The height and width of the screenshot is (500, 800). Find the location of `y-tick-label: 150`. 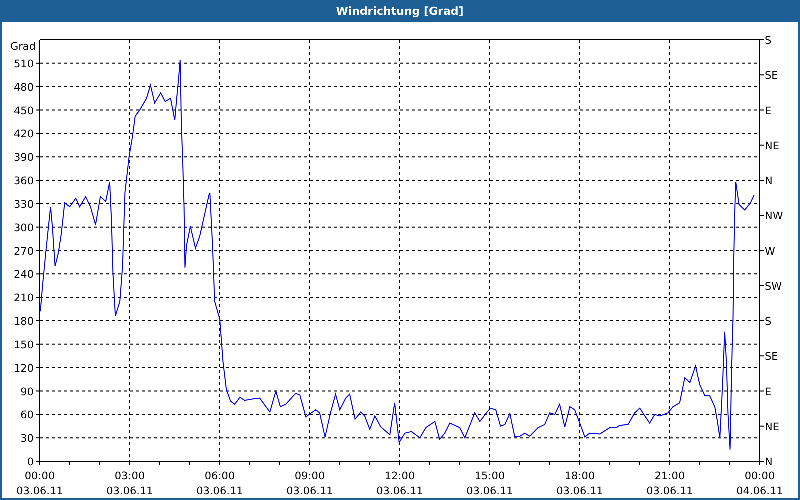

y-tick-label: 150 is located at coordinates (24, 345).